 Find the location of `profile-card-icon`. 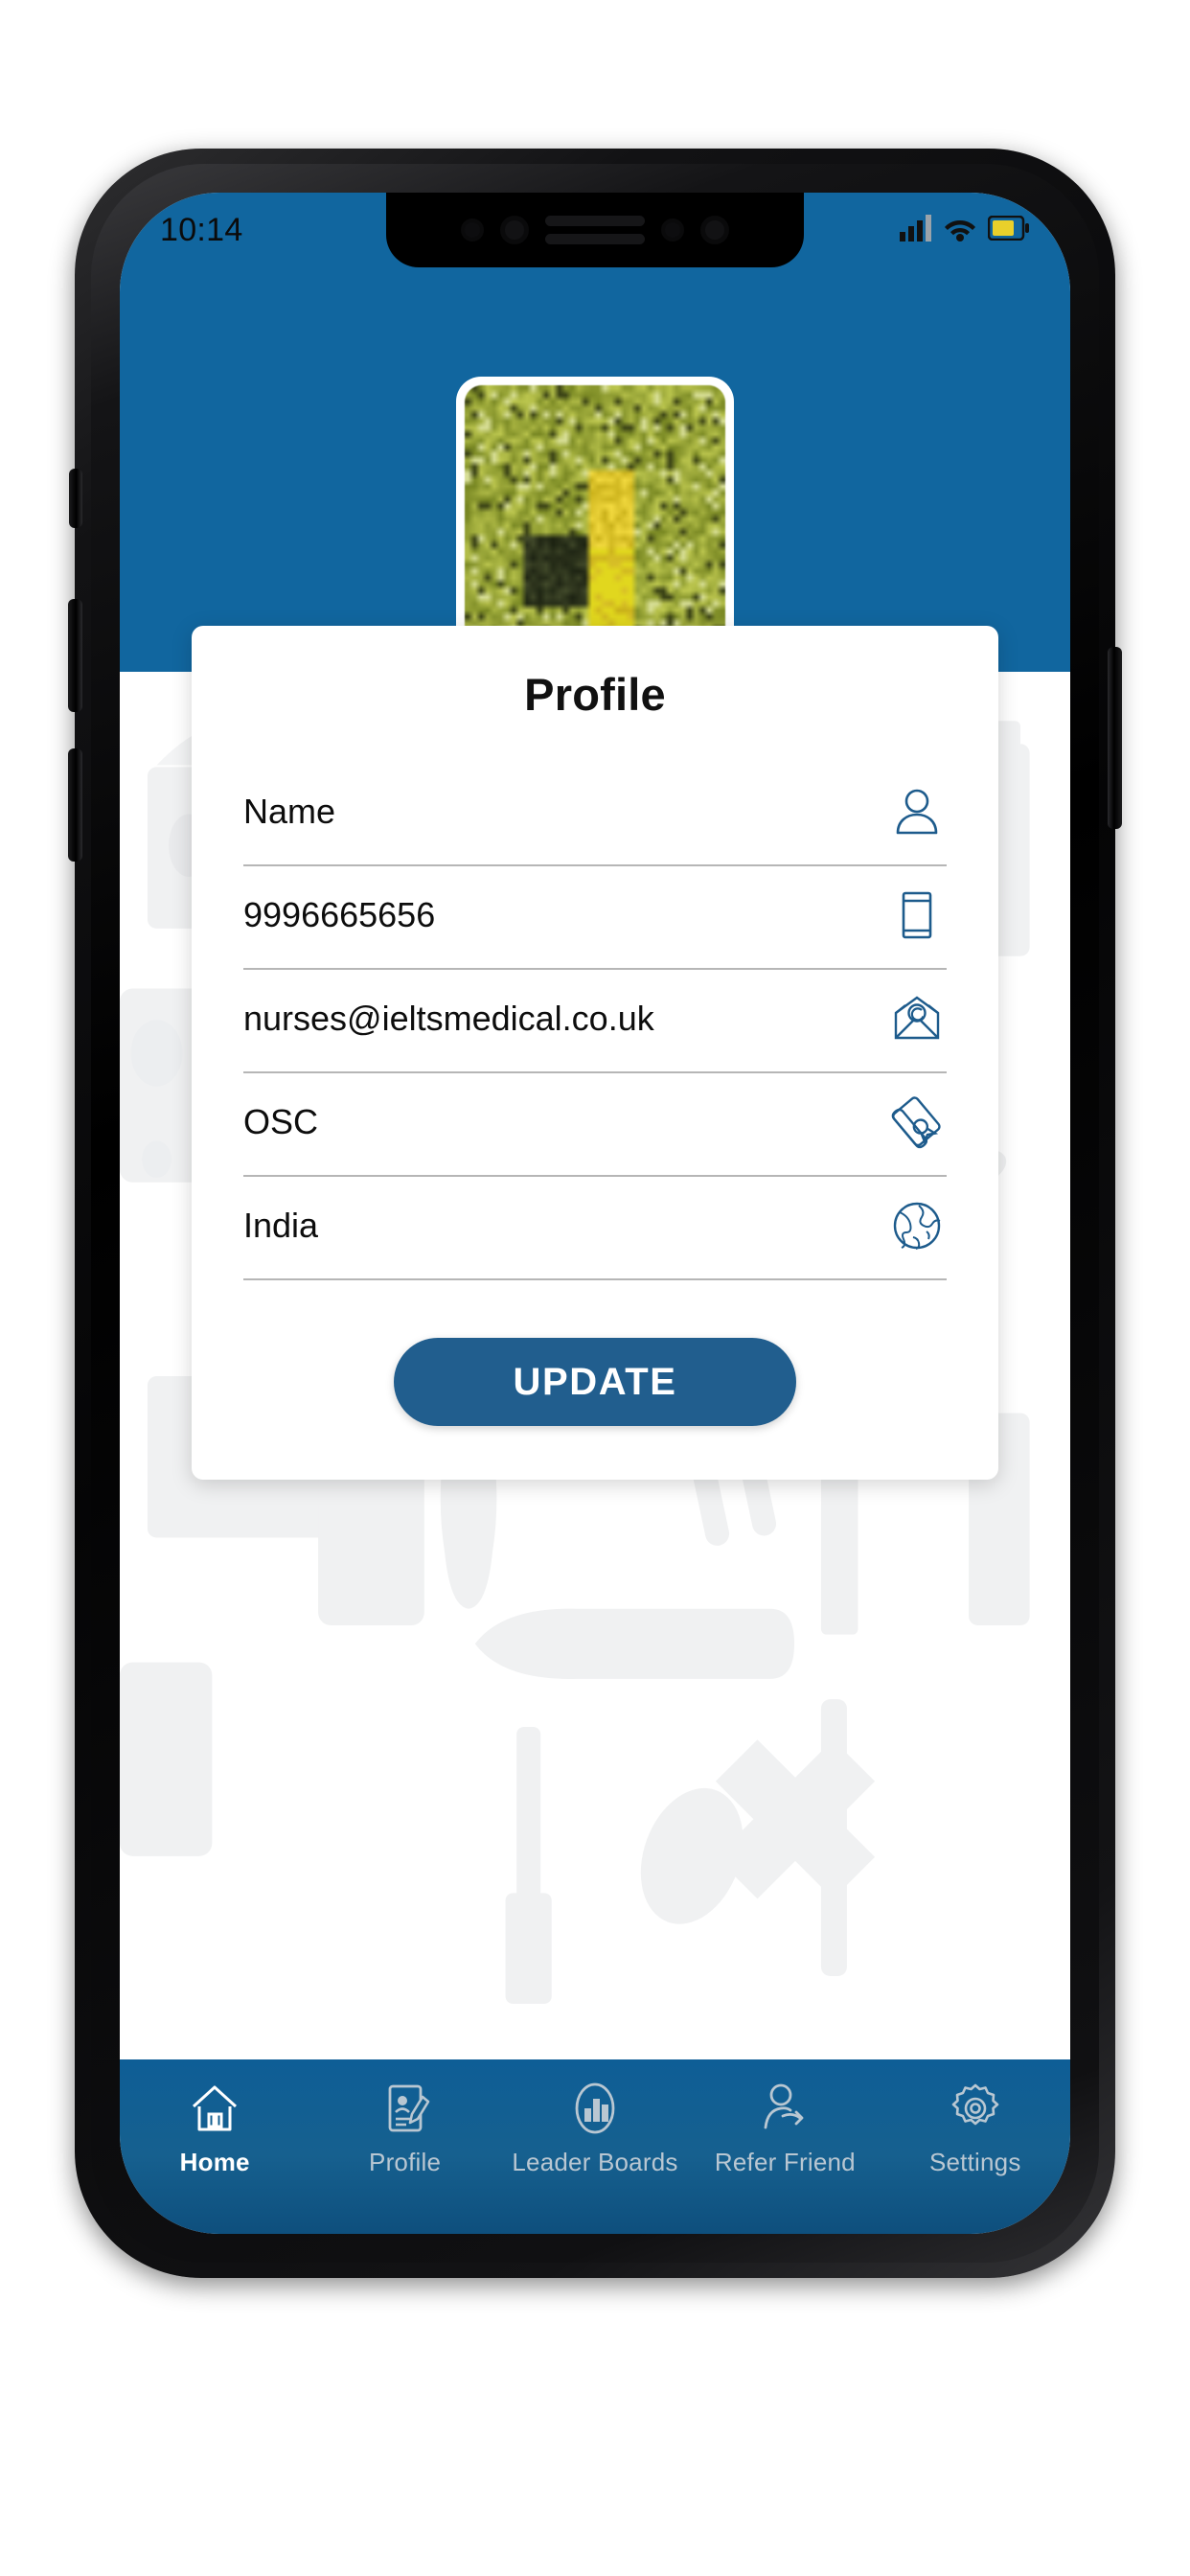

profile-card-icon is located at coordinates (405, 2108).